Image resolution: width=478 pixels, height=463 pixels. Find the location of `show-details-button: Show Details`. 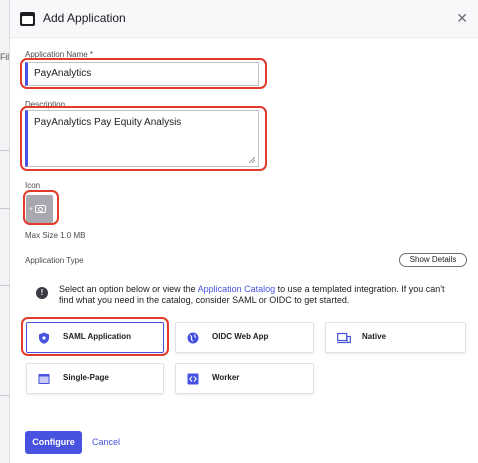

show-details-button: Show Details is located at coordinates (433, 260).